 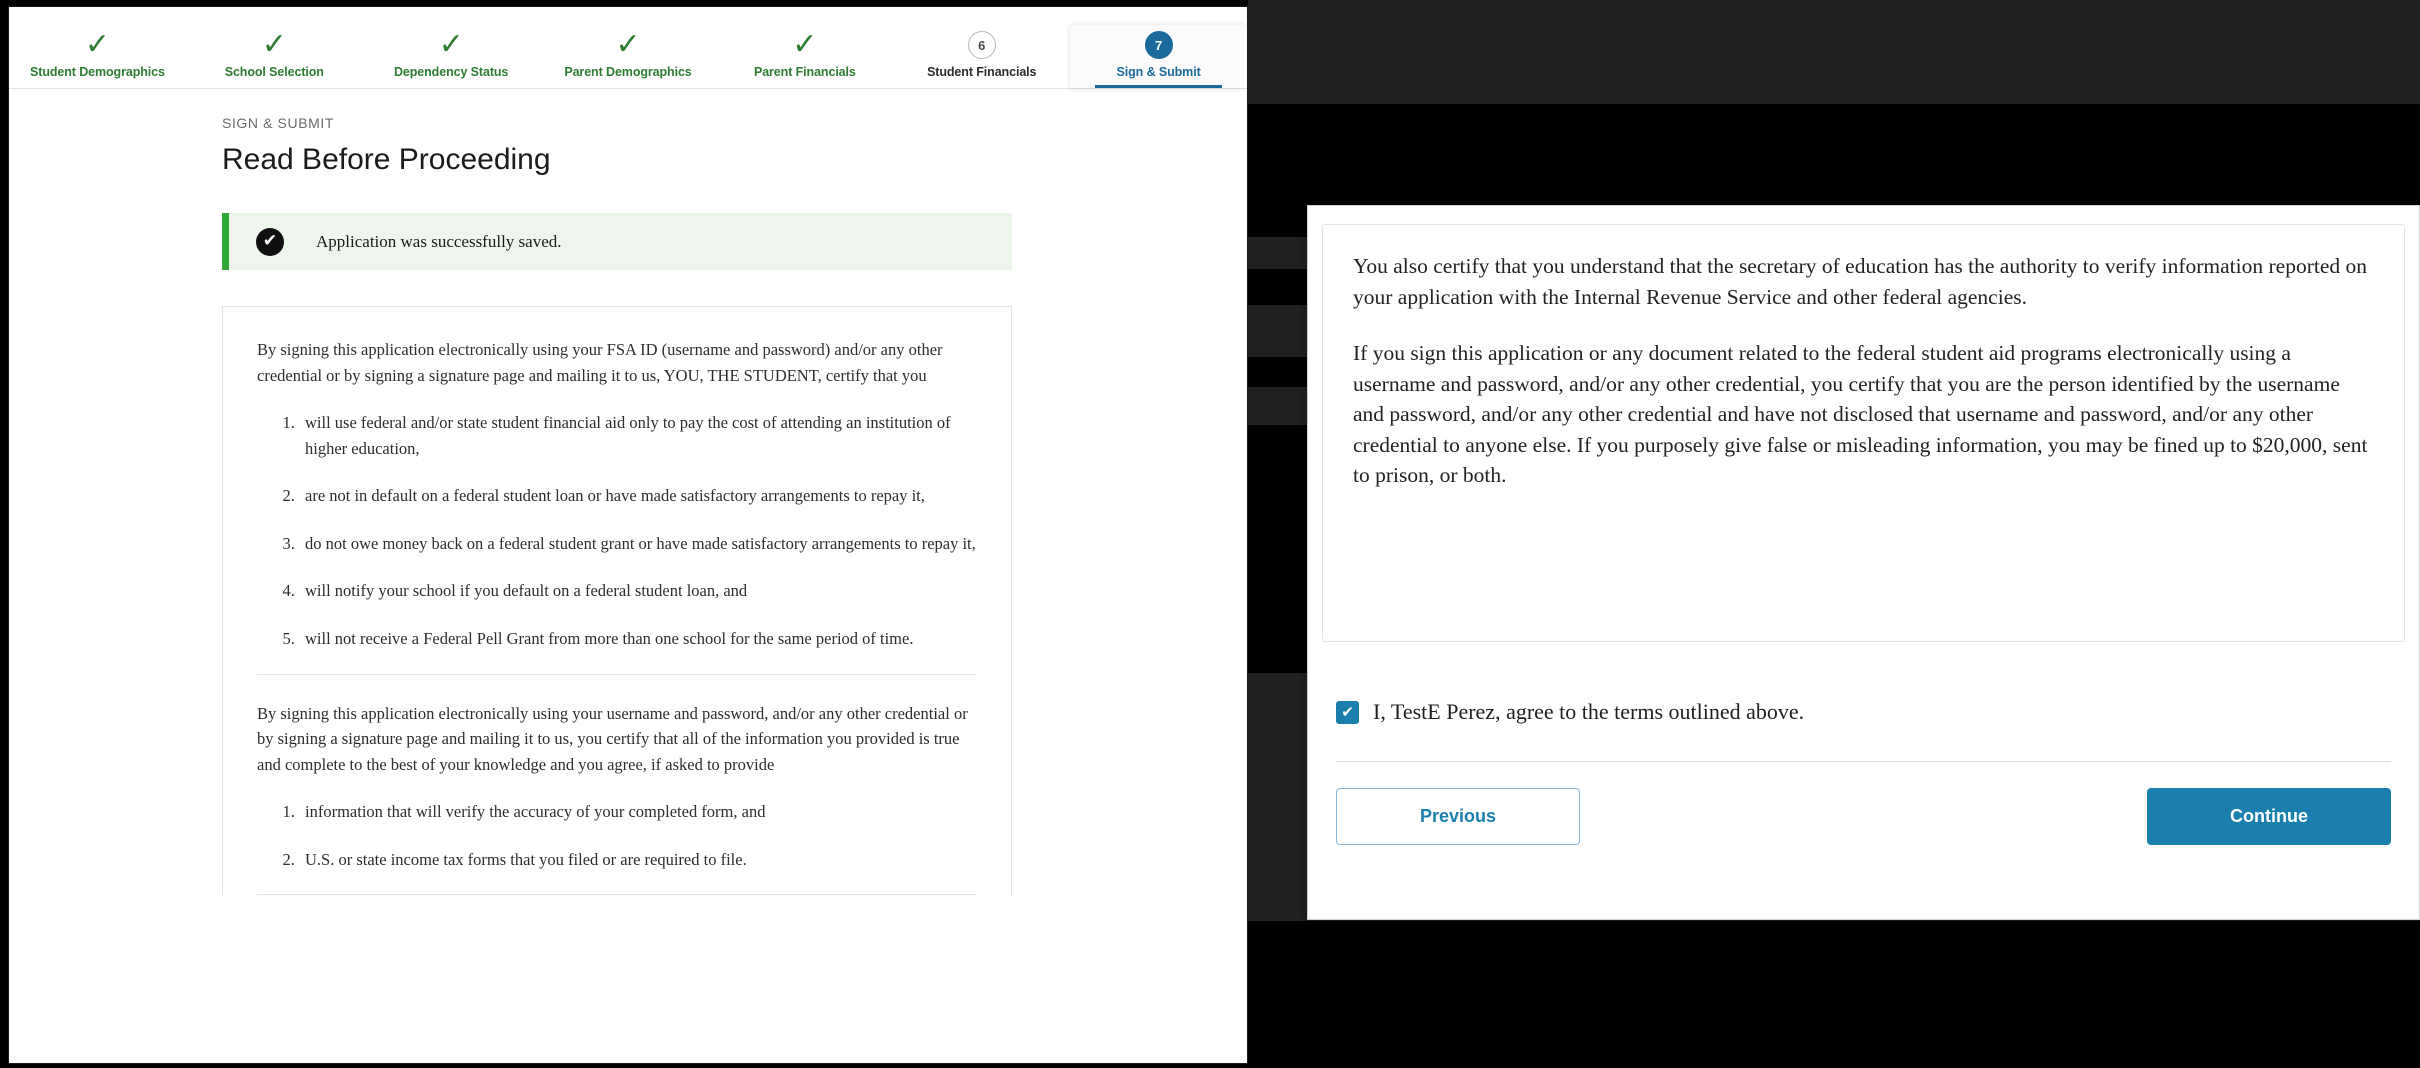 What do you see at coordinates (1347, 712) in the screenshot?
I see `agree-checkbox: ✔` at bounding box center [1347, 712].